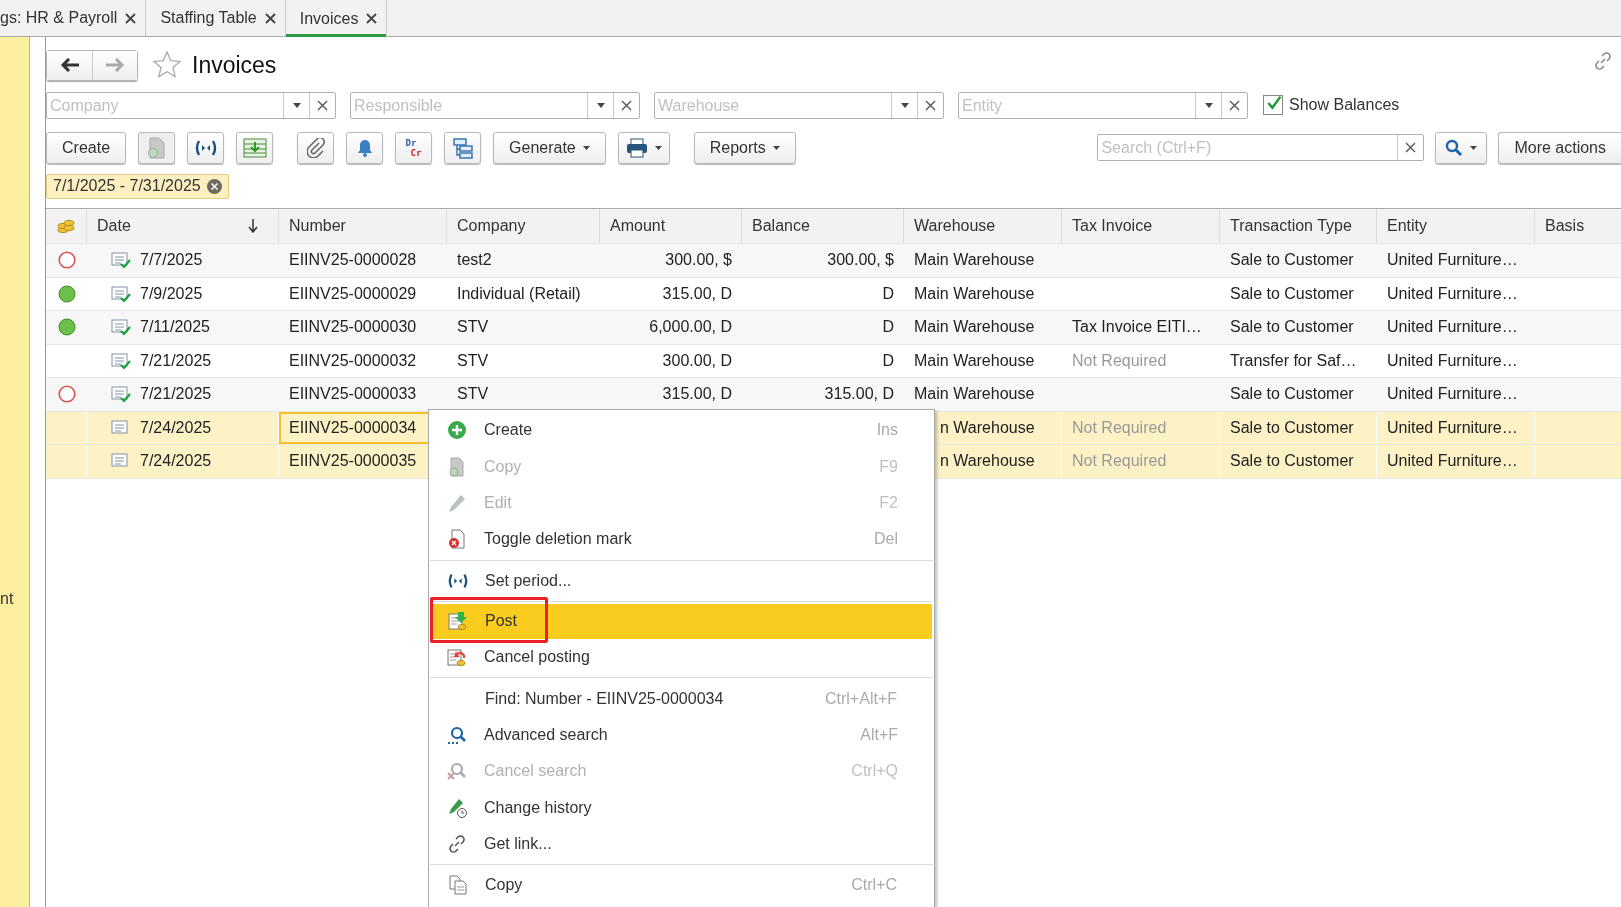 The width and height of the screenshot is (1621, 907). What do you see at coordinates (353, 360) in the screenshot?
I see `number-cell-text: EIINV25-0000032` at bounding box center [353, 360].